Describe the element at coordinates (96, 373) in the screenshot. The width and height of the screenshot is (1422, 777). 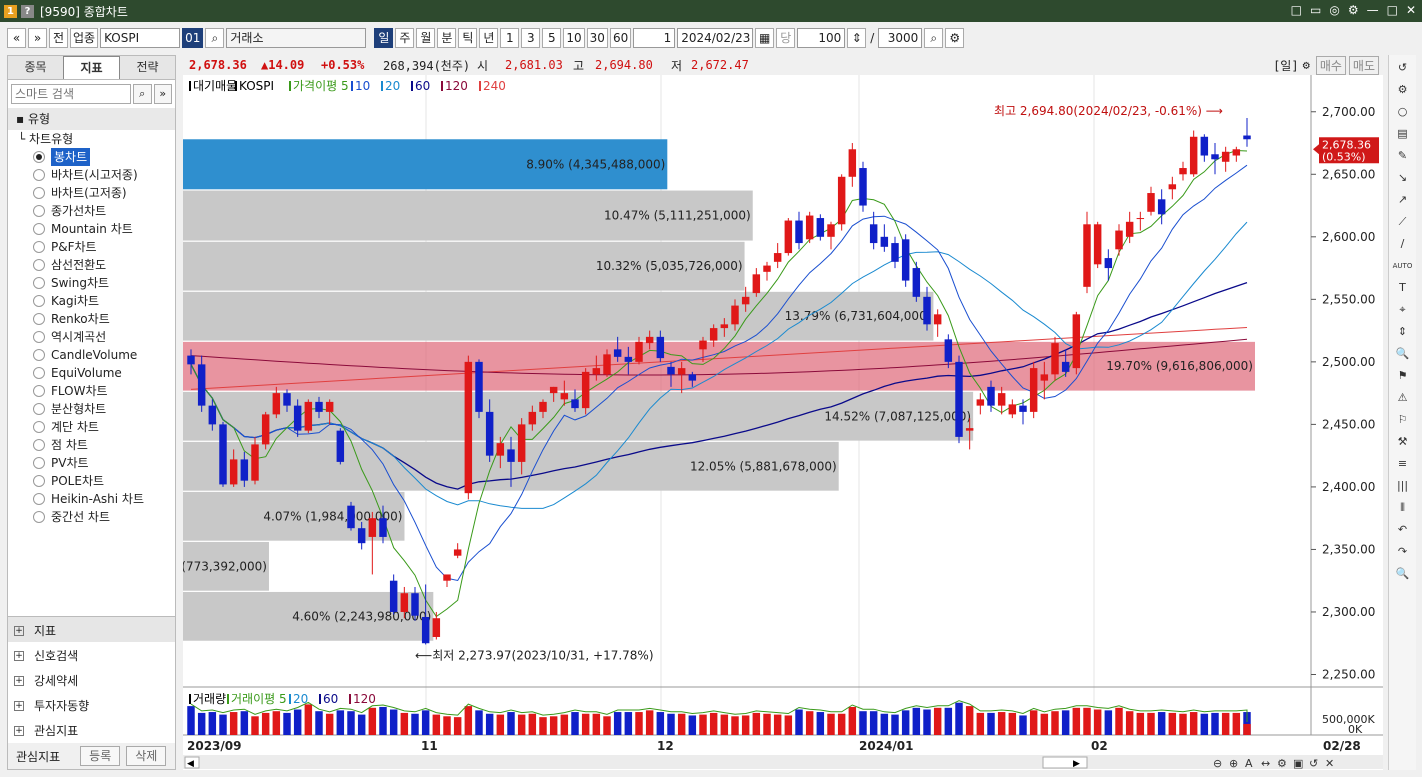
I see `chart-type-option: EquiVolume` at that location.